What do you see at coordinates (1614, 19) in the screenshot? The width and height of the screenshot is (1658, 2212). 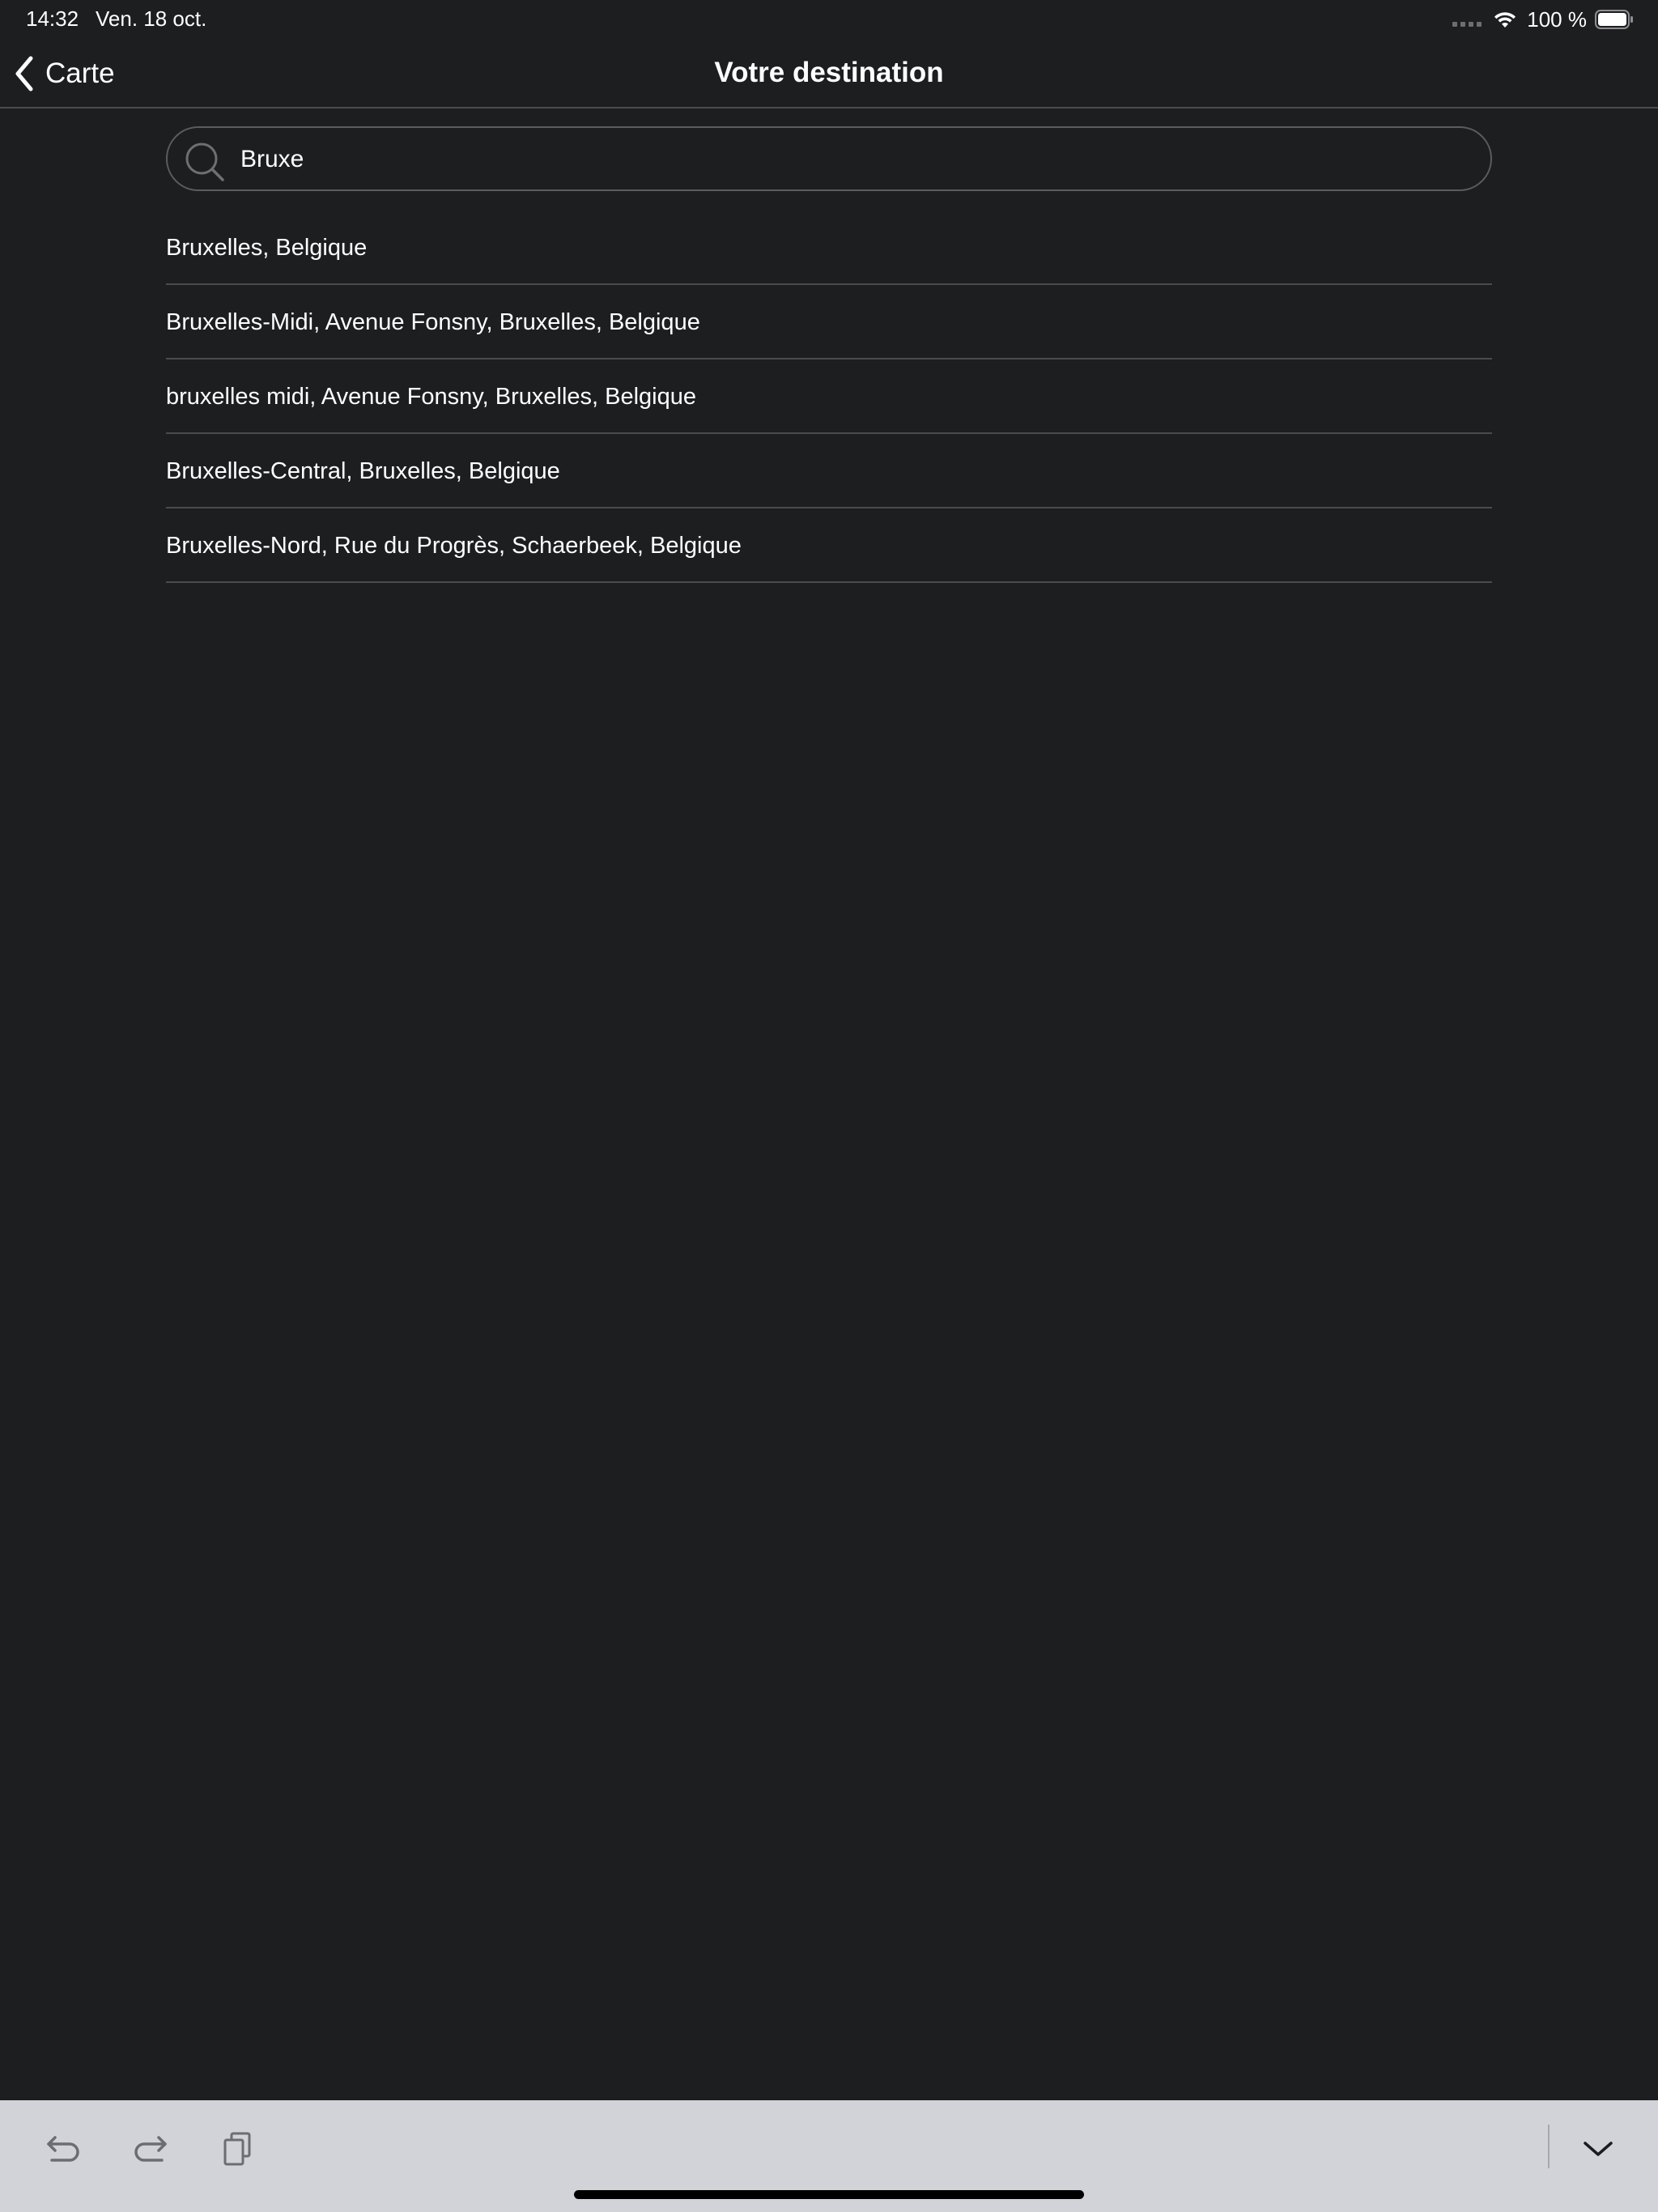 I see `battery-icon` at bounding box center [1614, 19].